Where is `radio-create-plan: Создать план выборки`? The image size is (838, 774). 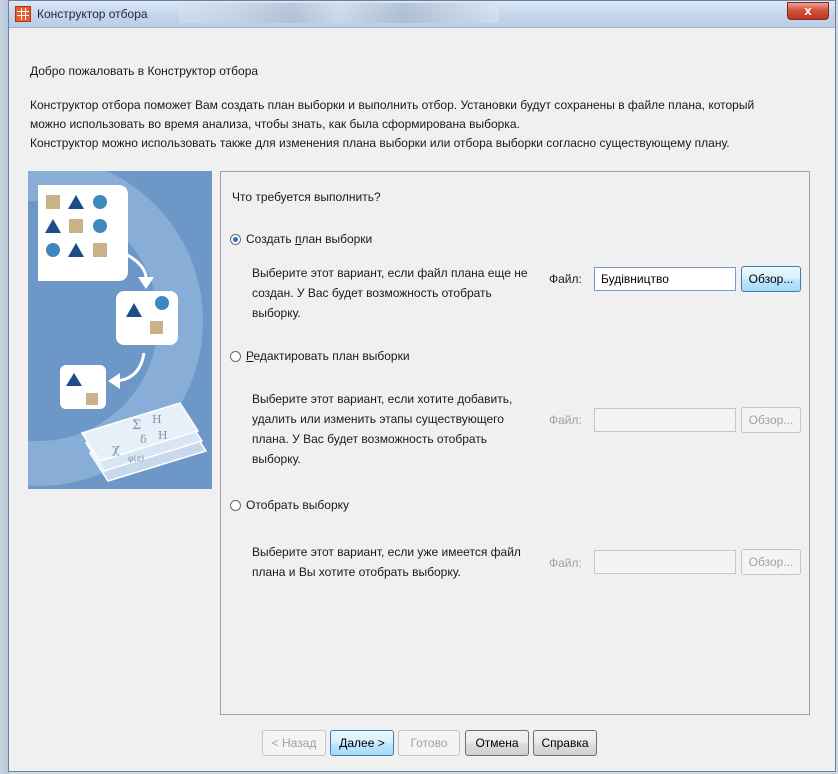
radio-create-plan: Создать план выборки is located at coordinates (301, 239).